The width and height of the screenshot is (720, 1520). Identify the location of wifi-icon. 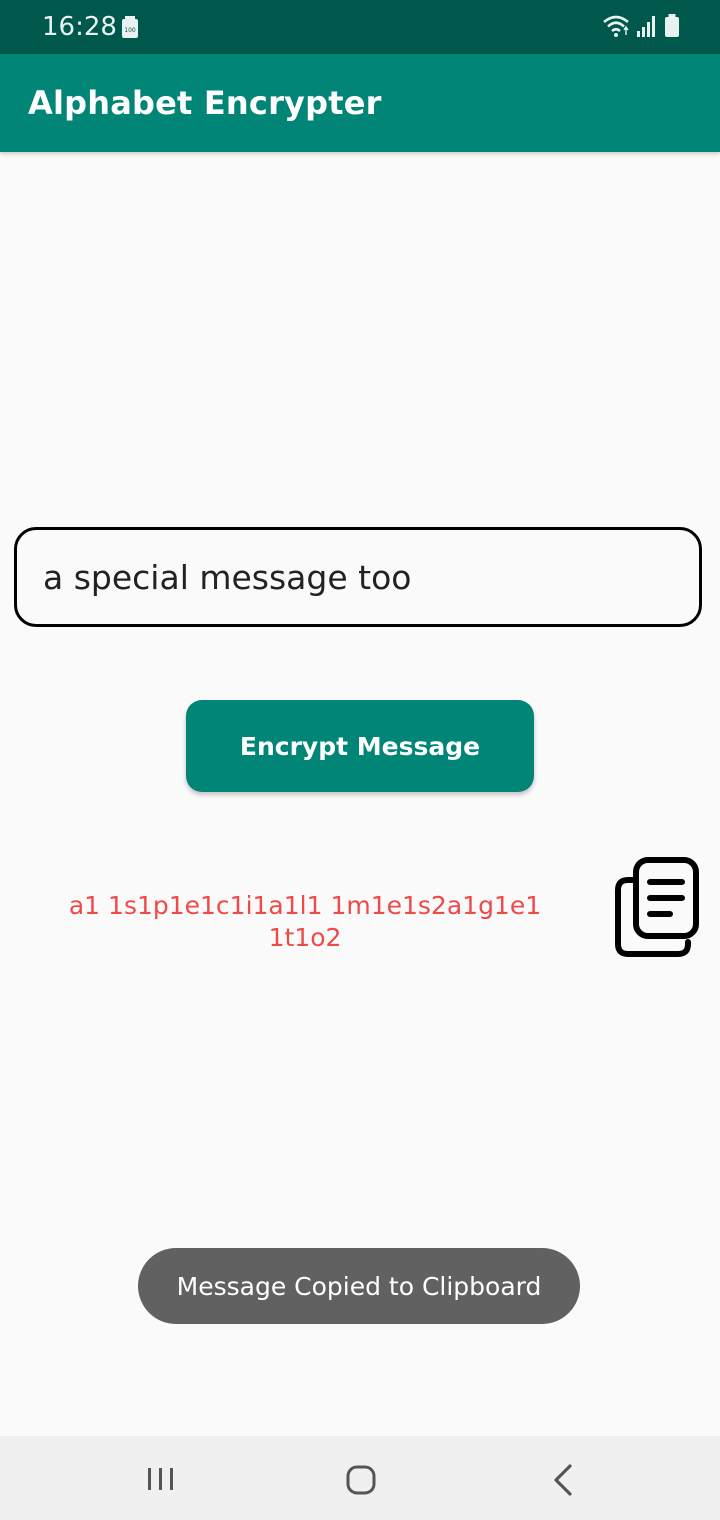
(616, 26).